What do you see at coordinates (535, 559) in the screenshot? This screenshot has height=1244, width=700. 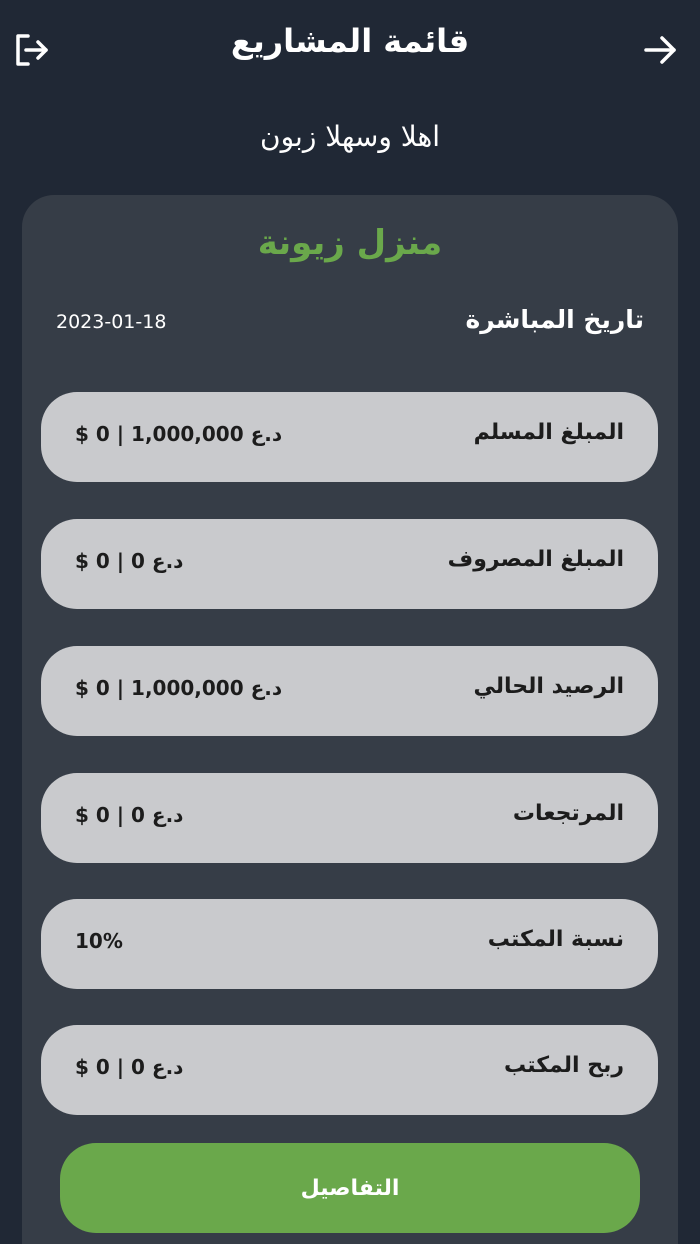 I see `row-label: المبلغ المصروف` at bounding box center [535, 559].